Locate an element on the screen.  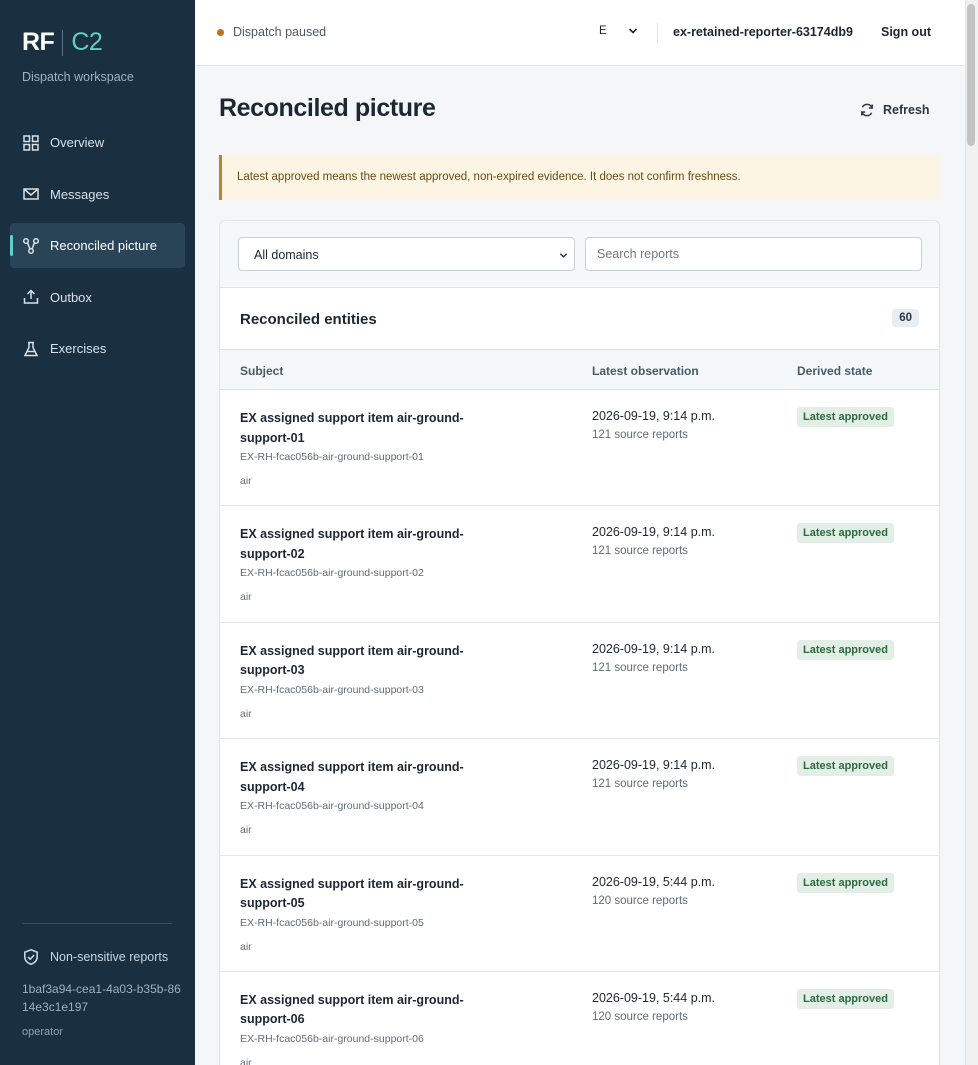
nav-item-messages: Messages is located at coordinates (97, 194).